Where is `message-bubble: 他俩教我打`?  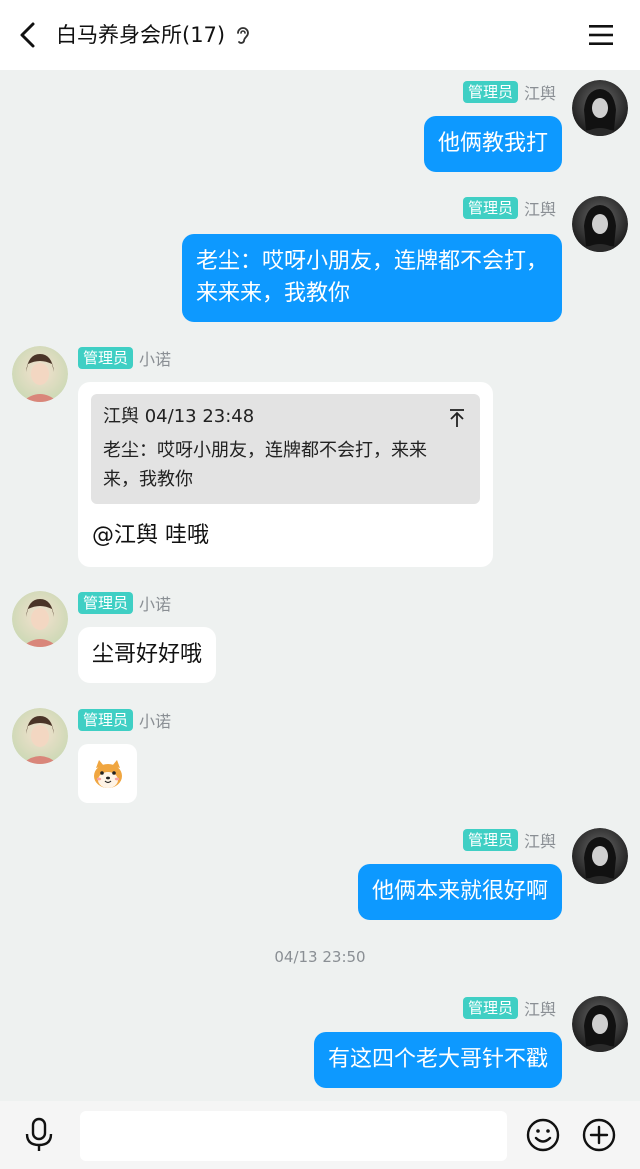
message-bubble: 他俩教我打 is located at coordinates (492, 144).